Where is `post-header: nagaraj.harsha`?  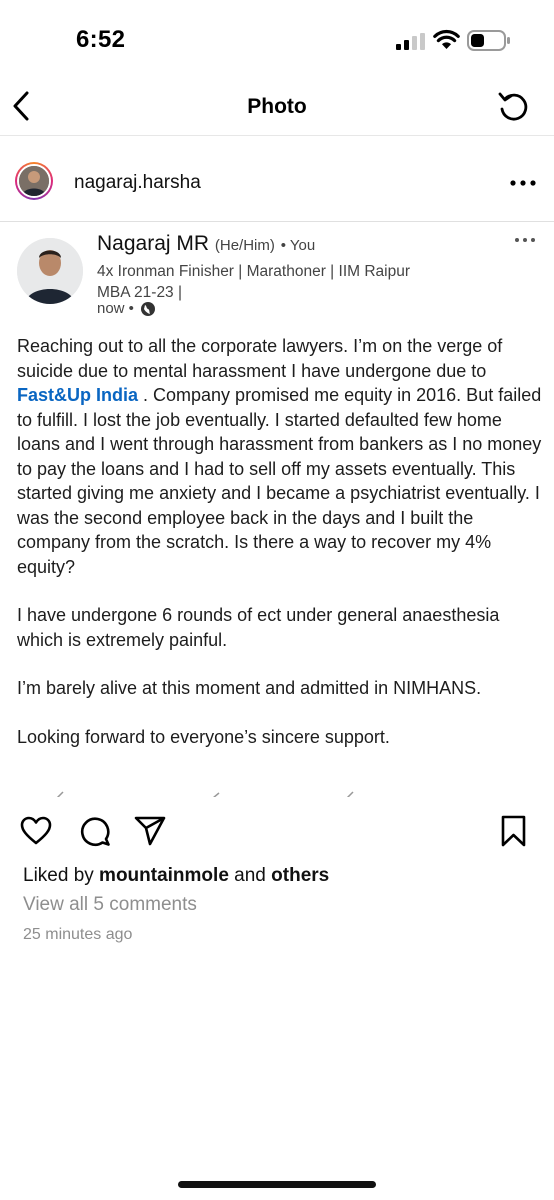 post-header: nagaraj.harsha is located at coordinates (277, 179).